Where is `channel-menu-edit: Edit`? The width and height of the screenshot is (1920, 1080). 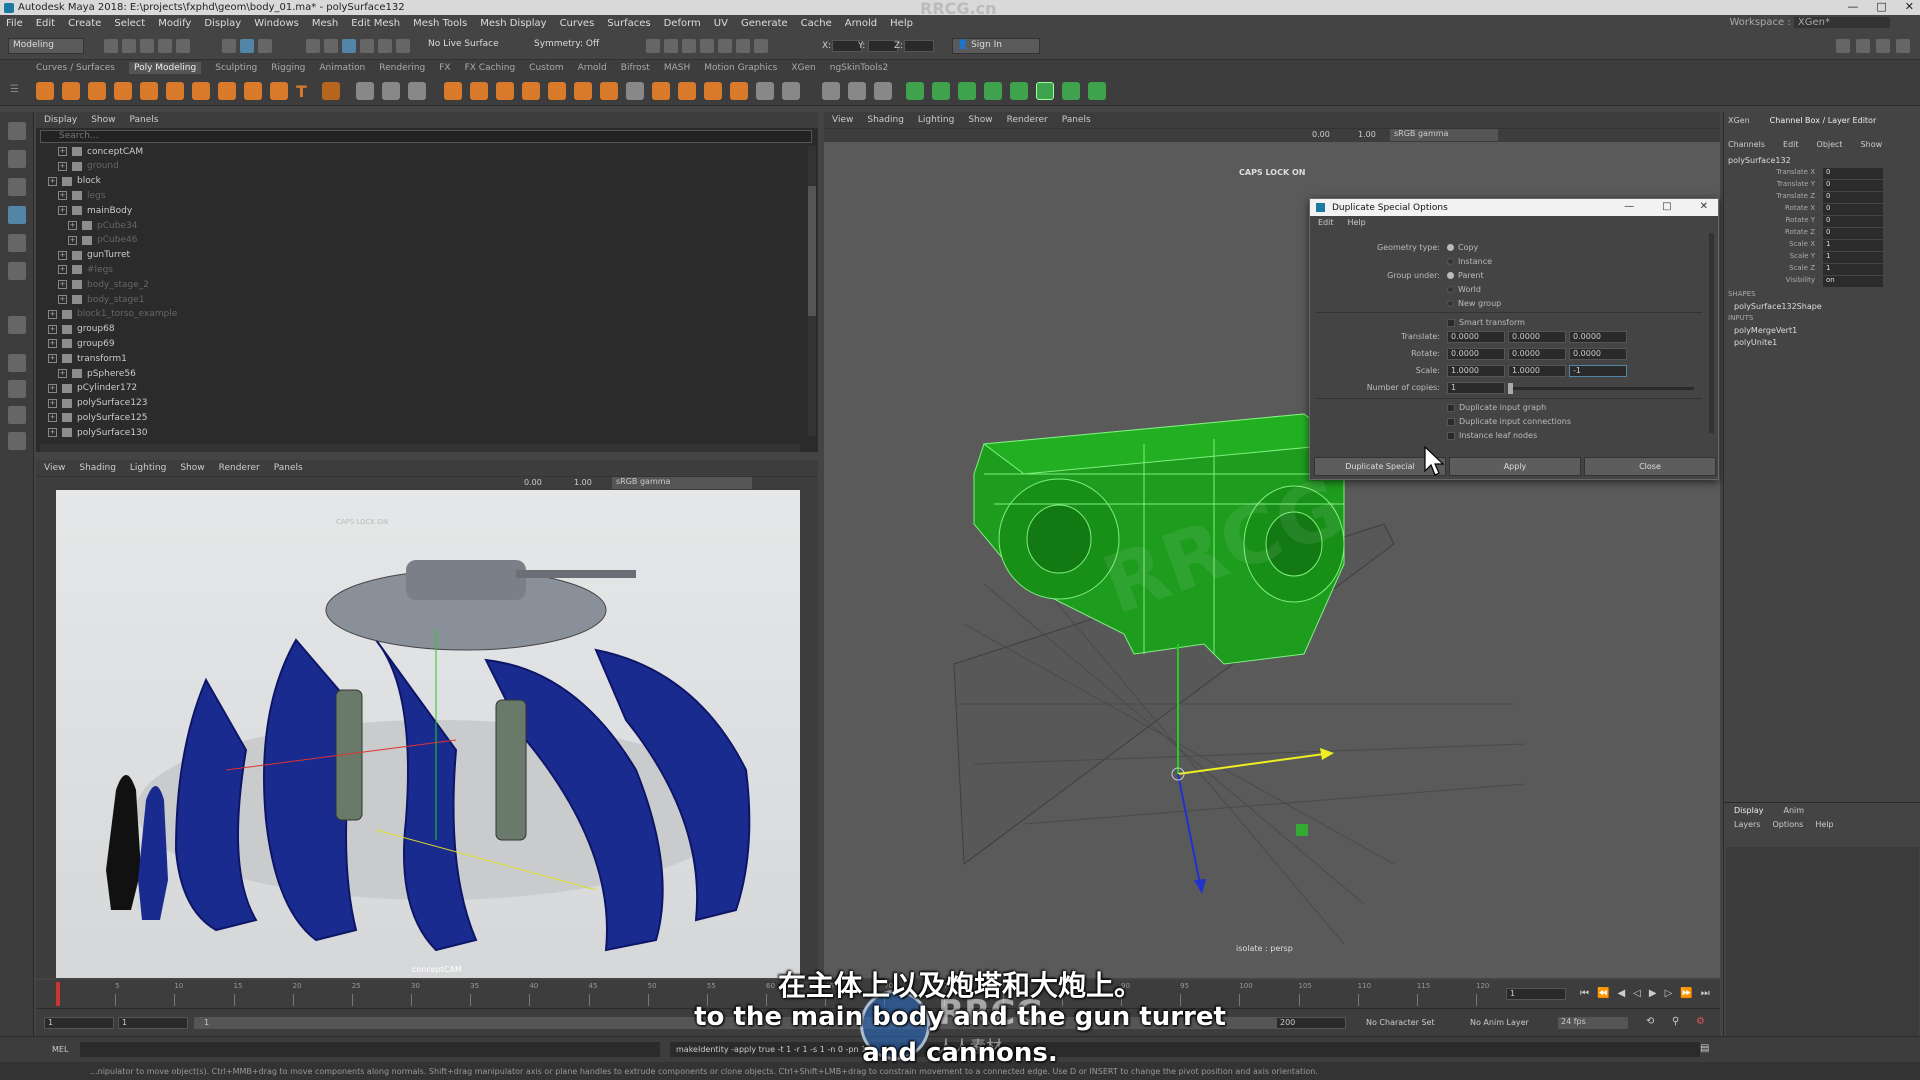 channel-menu-edit: Edit is located at coordinates (1791, 144).